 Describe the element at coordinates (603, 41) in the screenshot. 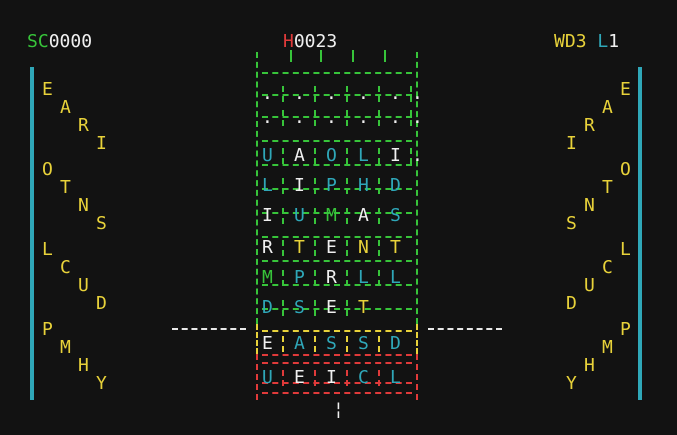

I see `level-label: L` at that location.